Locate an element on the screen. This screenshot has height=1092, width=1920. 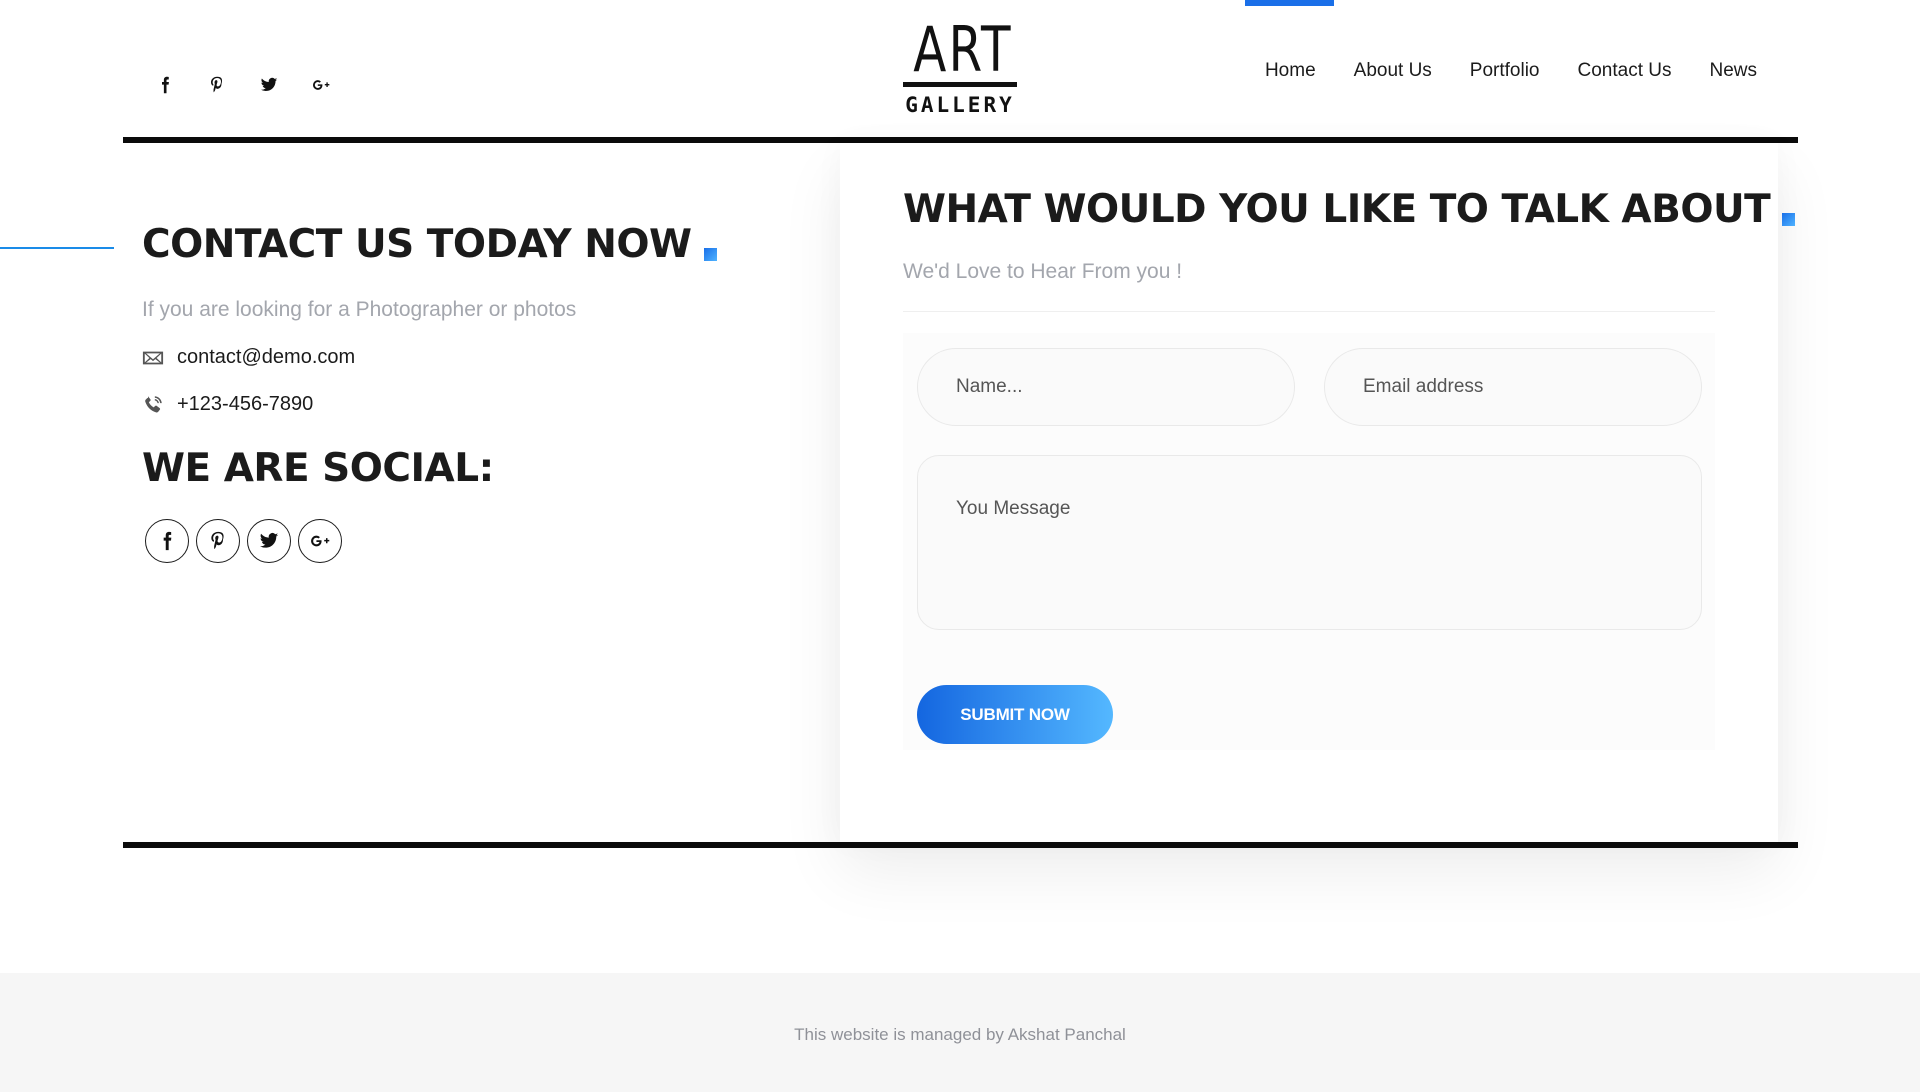
nav-item-contact-us: Contact Us is located at coordinates (1625, 71).